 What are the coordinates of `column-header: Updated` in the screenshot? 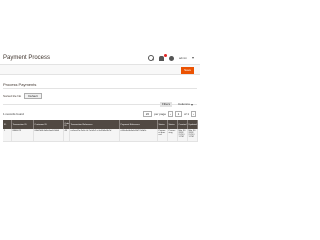 It's located at (192, 124).